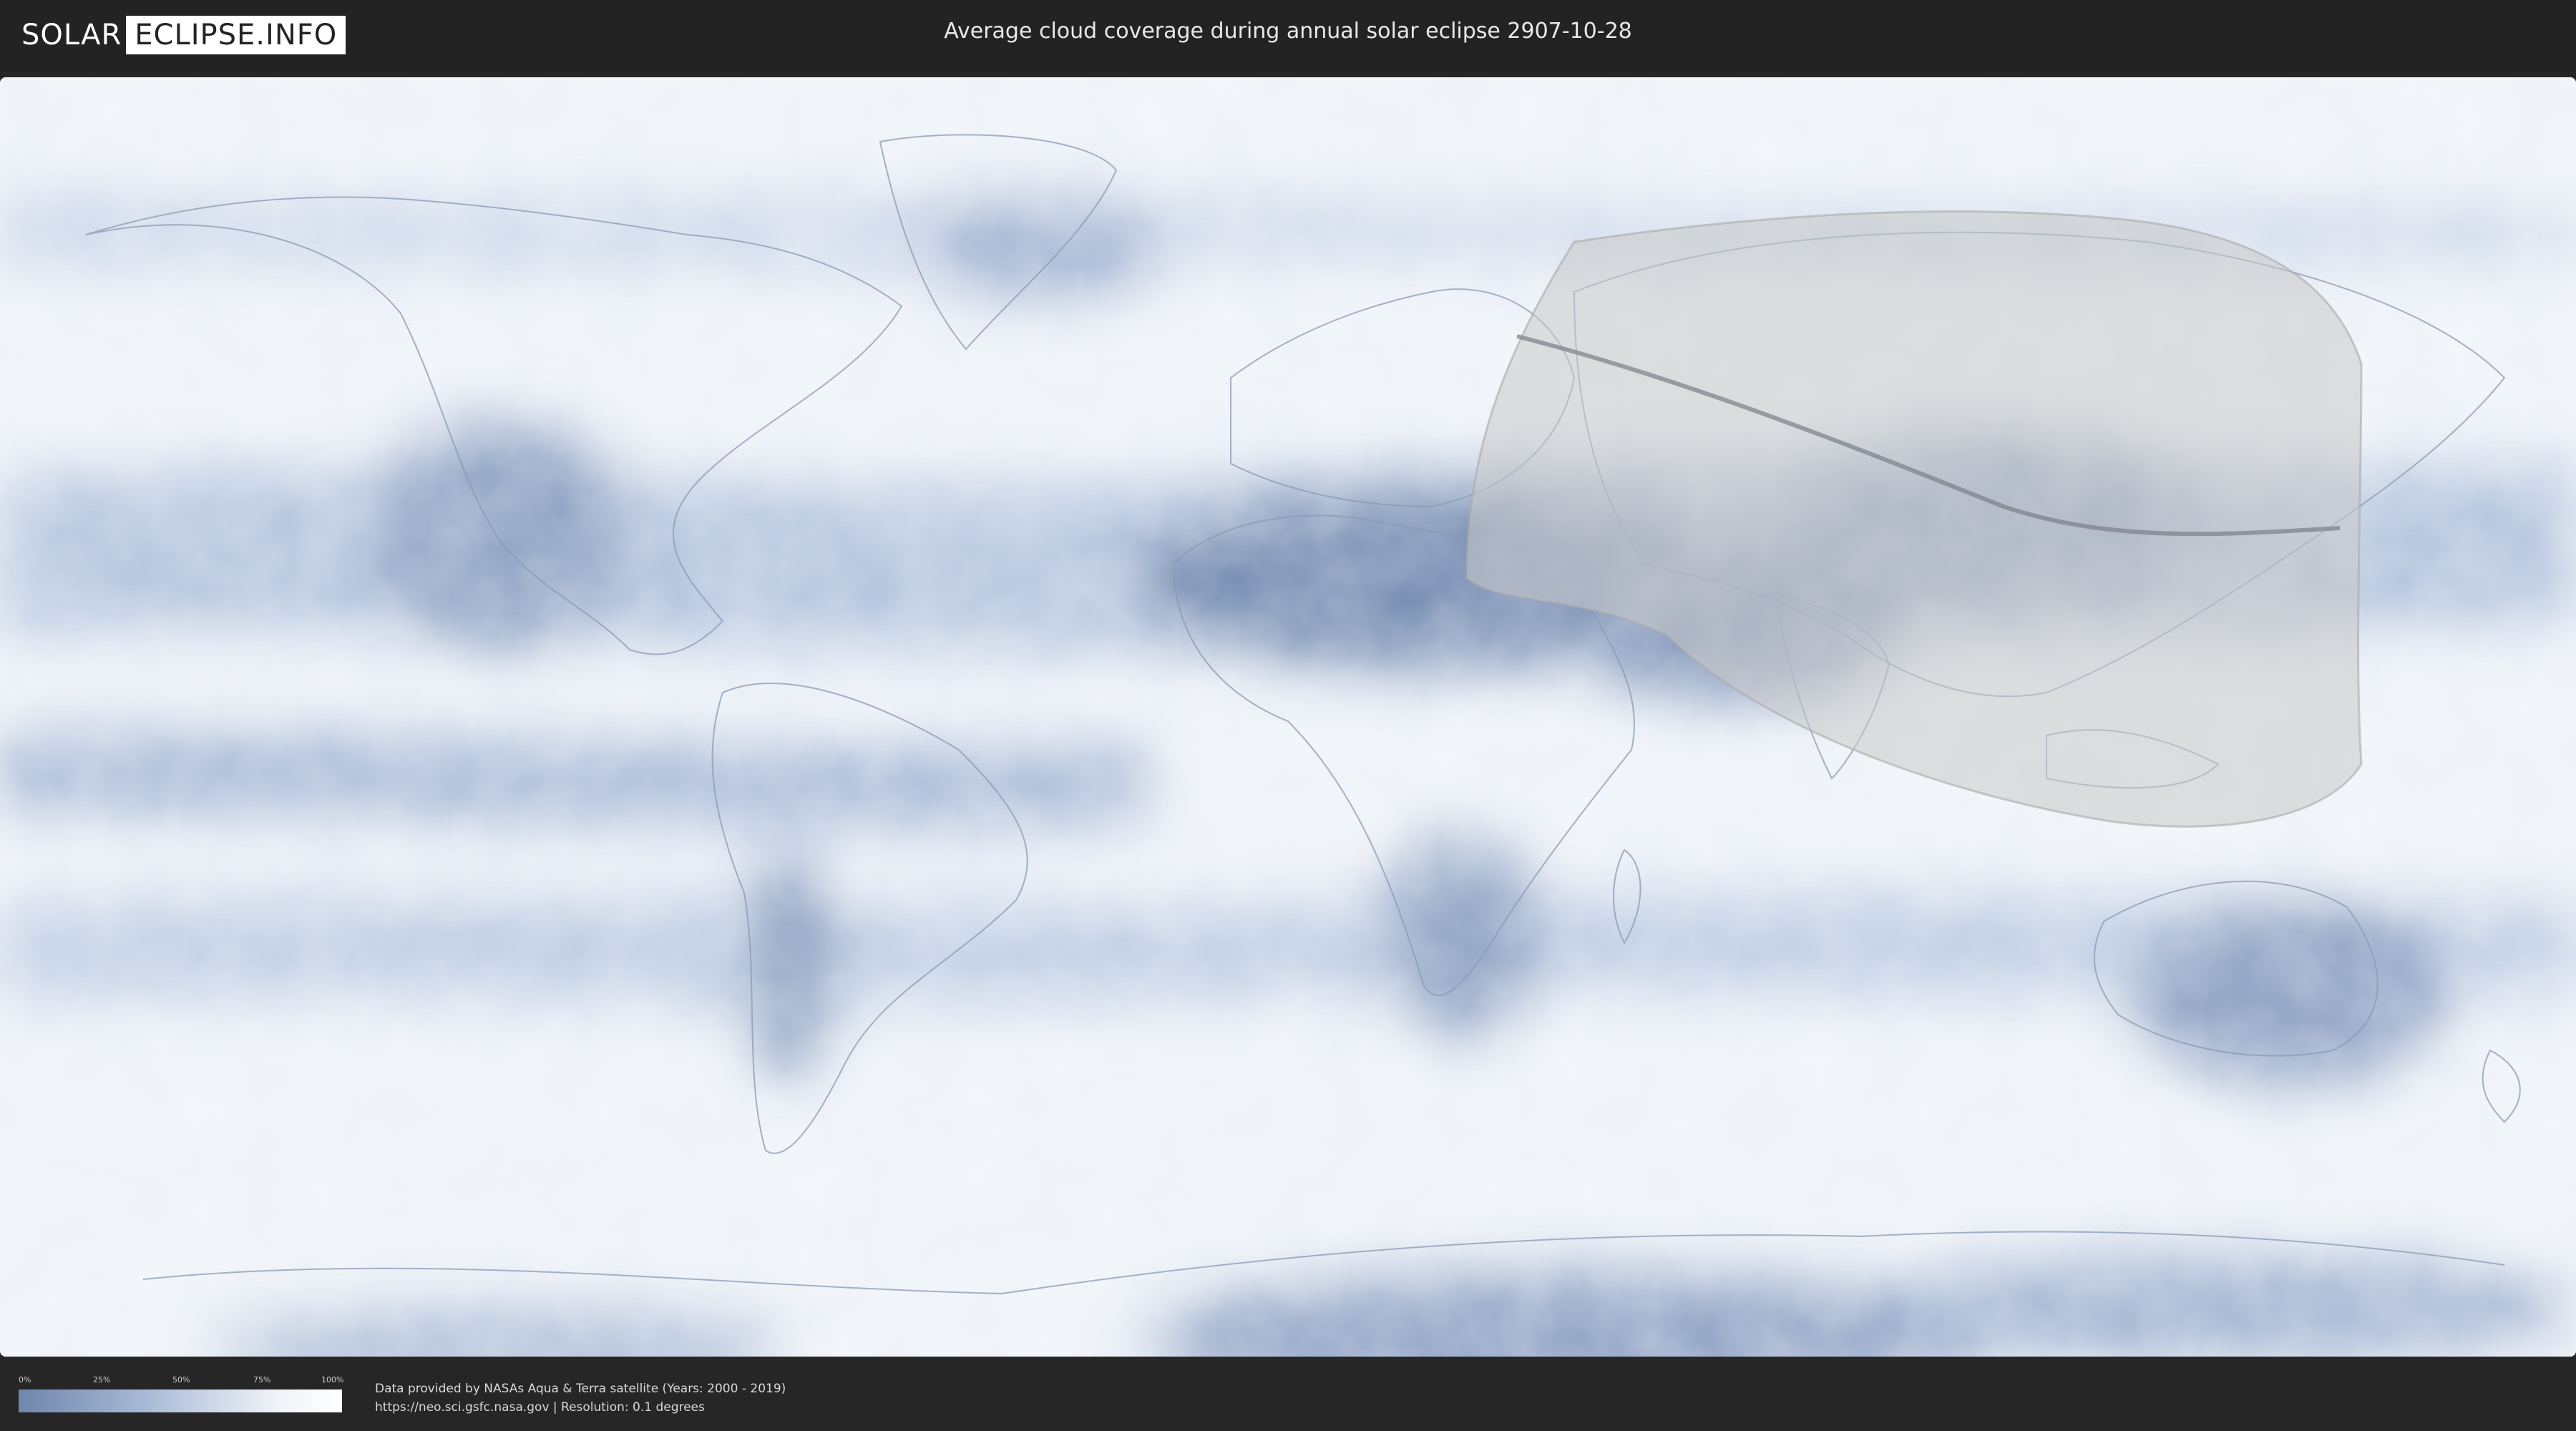 Image resolution: width=2576 pixels, height=1431 pixels. What do you see at coordinates (180, 1401) in the screenshot?
I see `legend-gradient-bar` at bounding box center [180, 1401].